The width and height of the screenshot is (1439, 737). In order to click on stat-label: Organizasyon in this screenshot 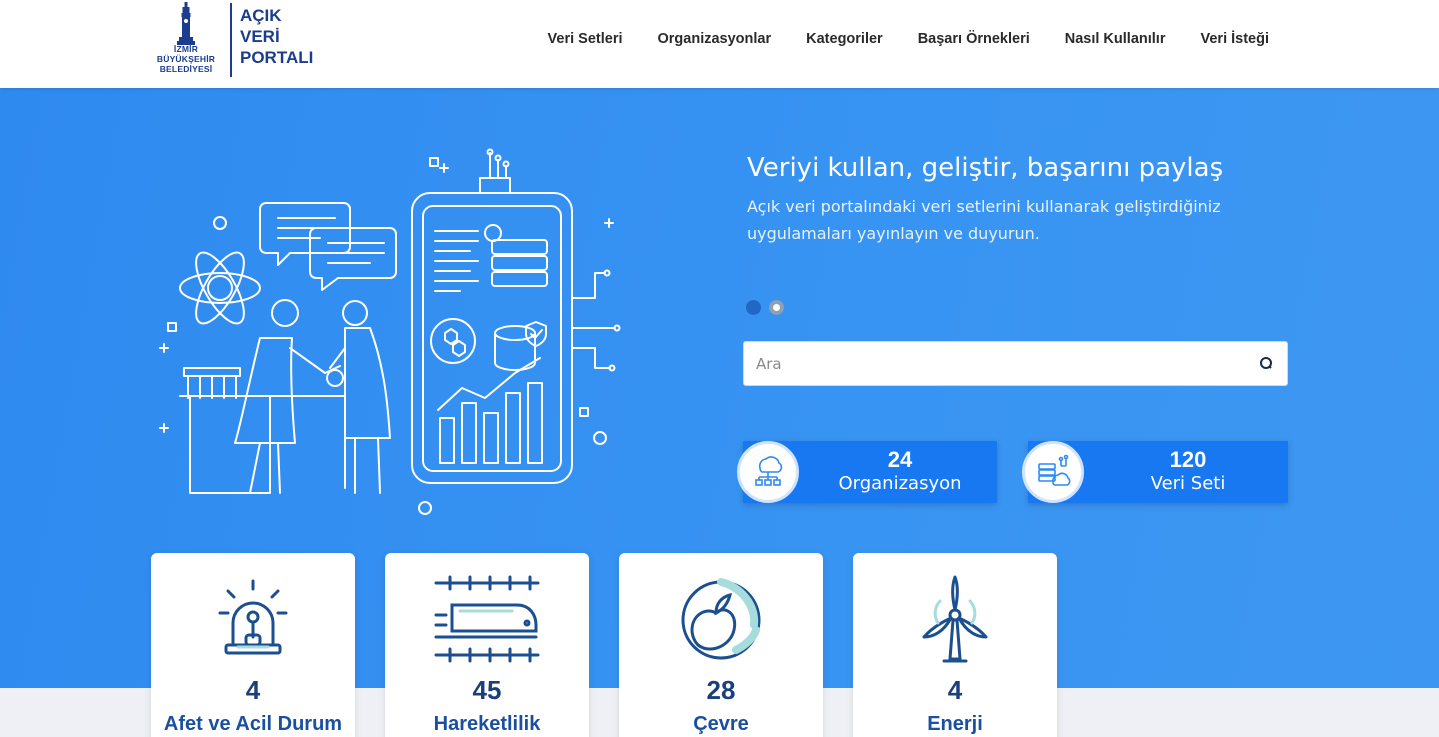, I will do `click(900, 483)`.